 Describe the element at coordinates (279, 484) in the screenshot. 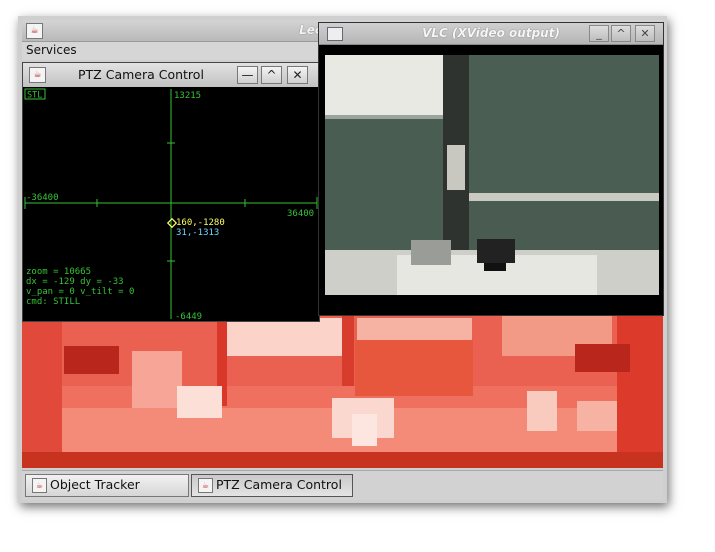

I see `taskbar-item-label: PTZ Camera Control` at that location.